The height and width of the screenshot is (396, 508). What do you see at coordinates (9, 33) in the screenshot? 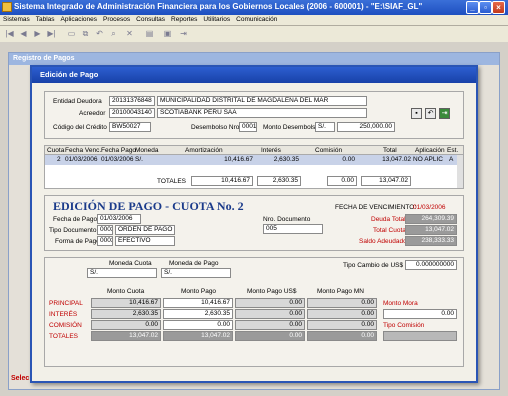
I see `first-record-icon: |◀` at bounding box center [9, 33].